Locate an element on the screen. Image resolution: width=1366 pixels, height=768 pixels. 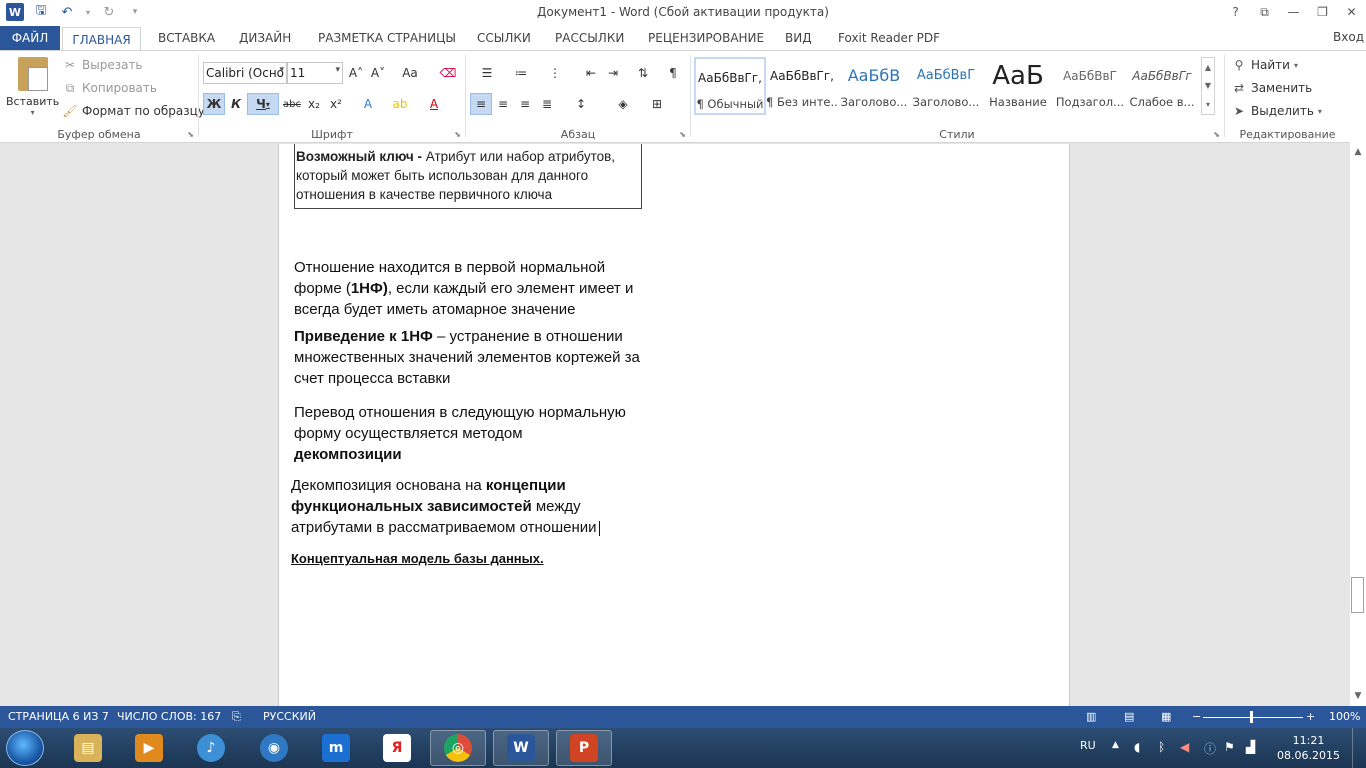
web-layout-icon: ▦ is located at coordinates (1166, 716).